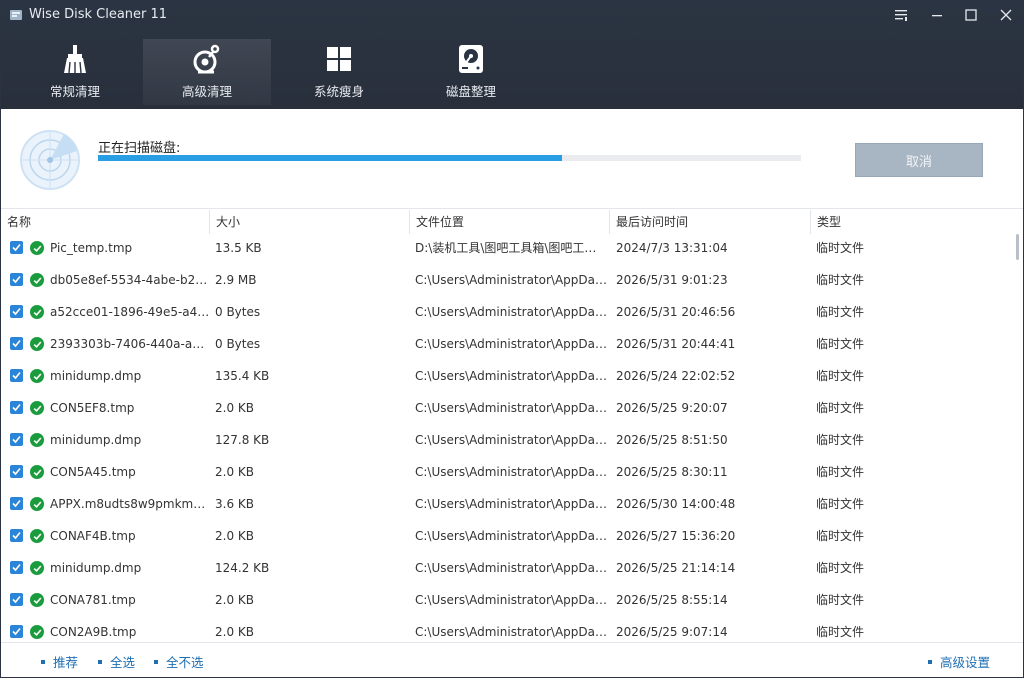  What do you see at coordinates (92, 408) in the screenshot?
I see `cell-name: CON5EF8.tmp` at bounding box center [92, 408].